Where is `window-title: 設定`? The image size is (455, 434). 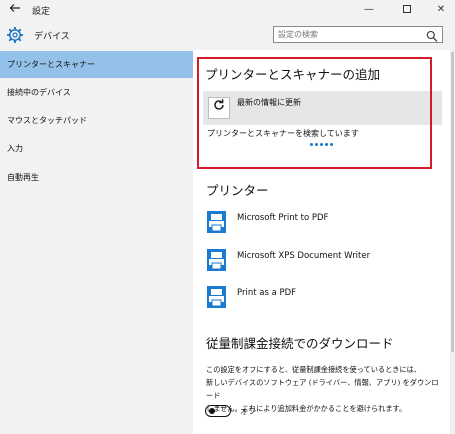 window-title: 設定 is located at coordinates (41, 12).